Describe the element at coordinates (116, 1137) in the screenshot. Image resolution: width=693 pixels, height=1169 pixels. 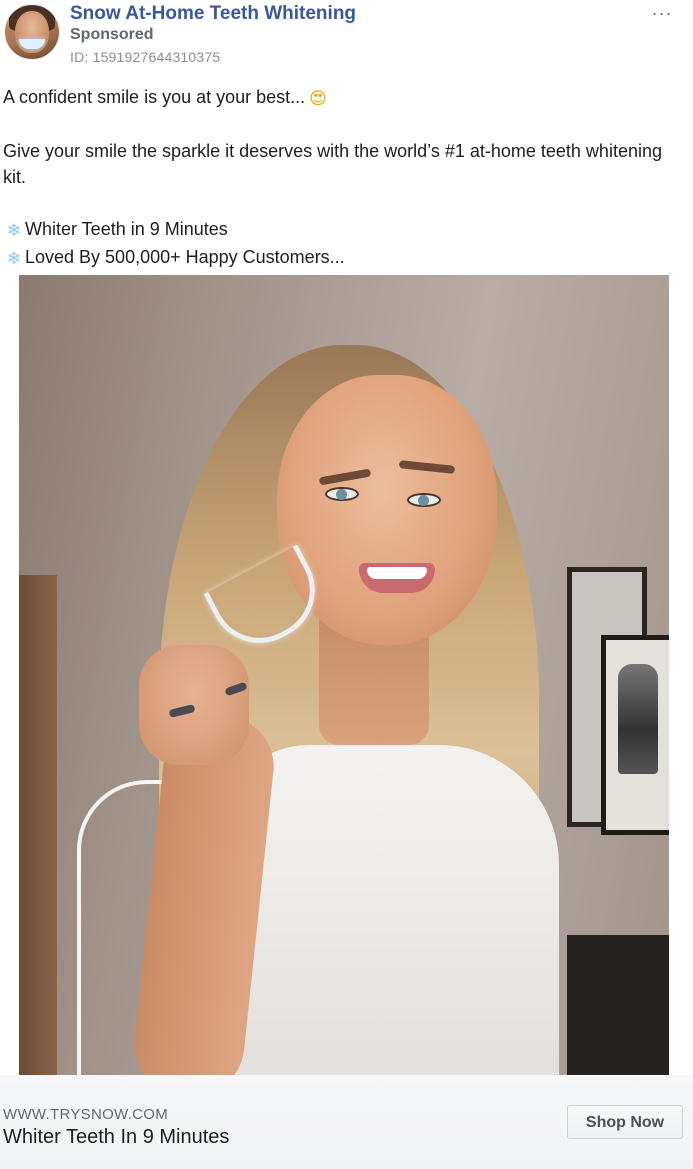
I see `link-title: Whiter Teeth In 9 Minutes` at that location.